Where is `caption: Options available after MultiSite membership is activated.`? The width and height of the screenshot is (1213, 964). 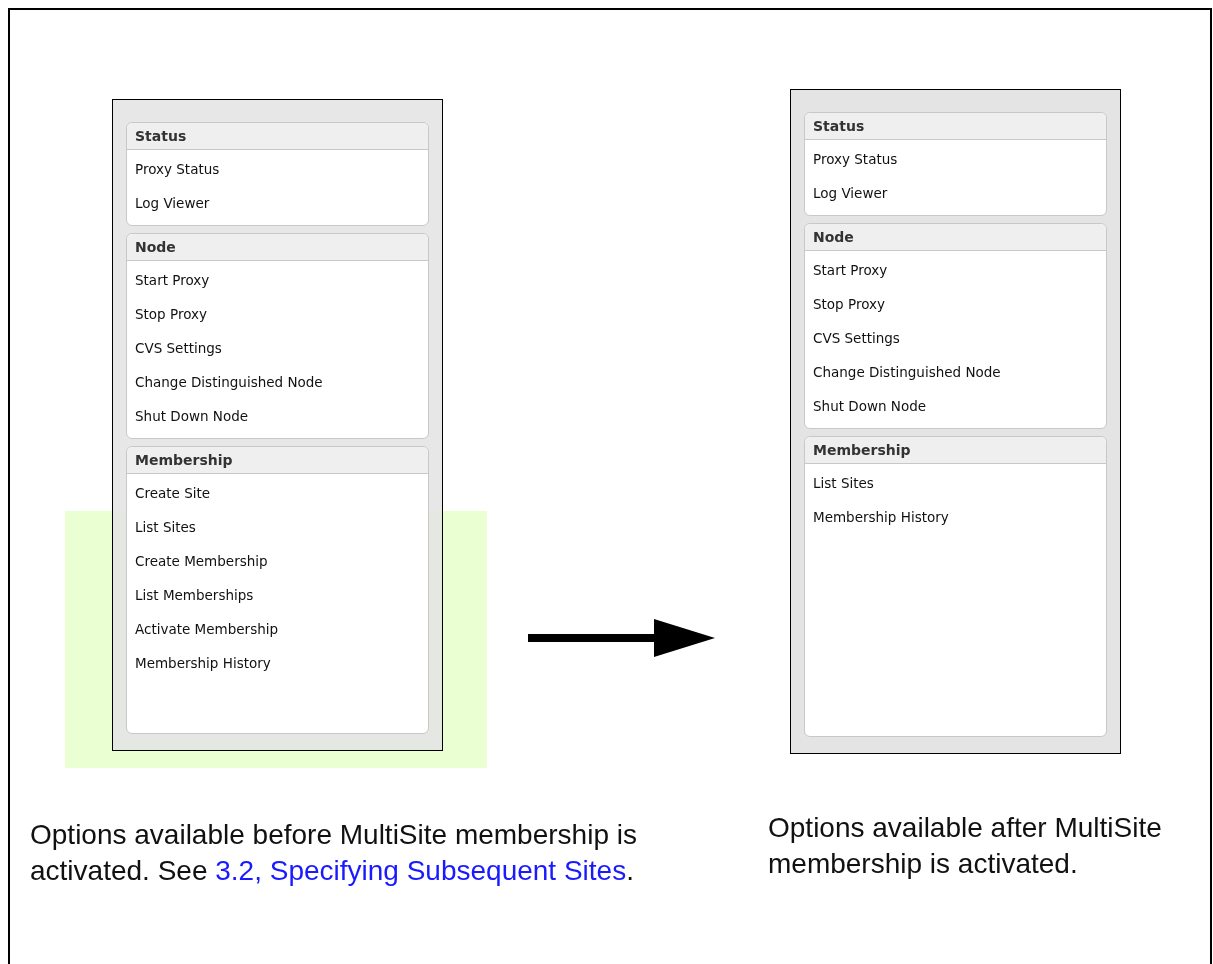 caption: Options available after MultiSite membership is activated. is located at coordinates (965, 846).